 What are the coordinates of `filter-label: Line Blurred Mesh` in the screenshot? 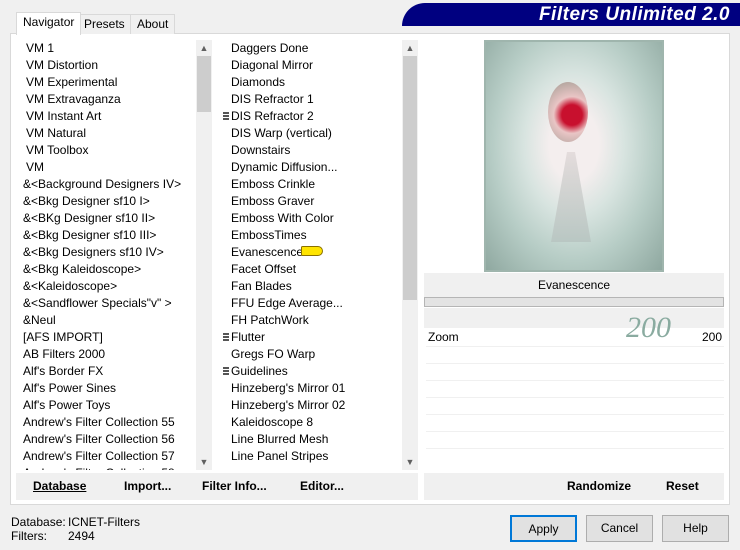 It's located at (280, 439).